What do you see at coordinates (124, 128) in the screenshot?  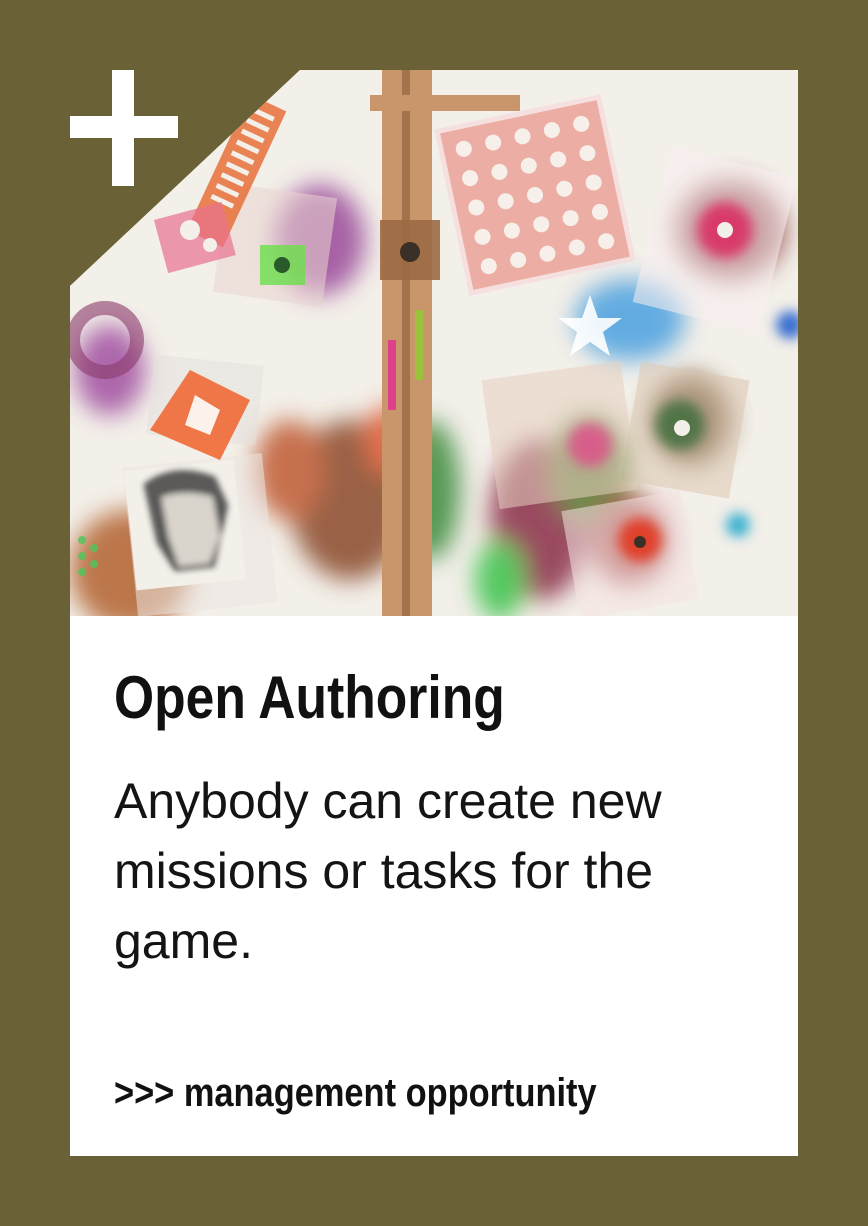 I see `plus-icon` at bounding box center [124, 128].